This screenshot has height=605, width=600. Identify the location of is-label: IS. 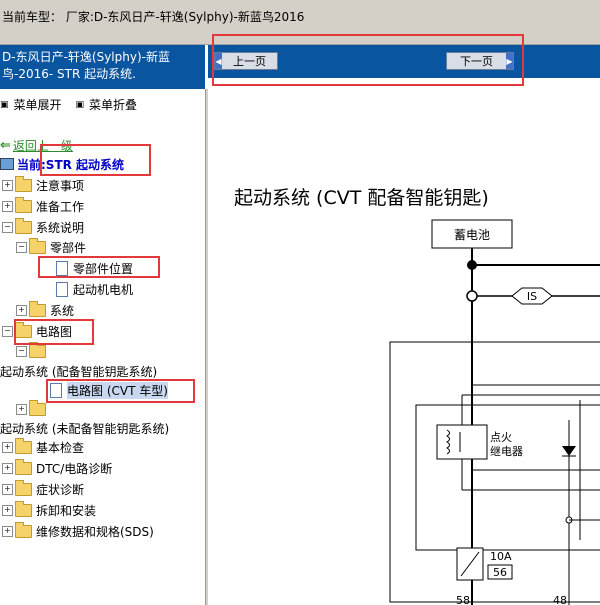
(532, 296).